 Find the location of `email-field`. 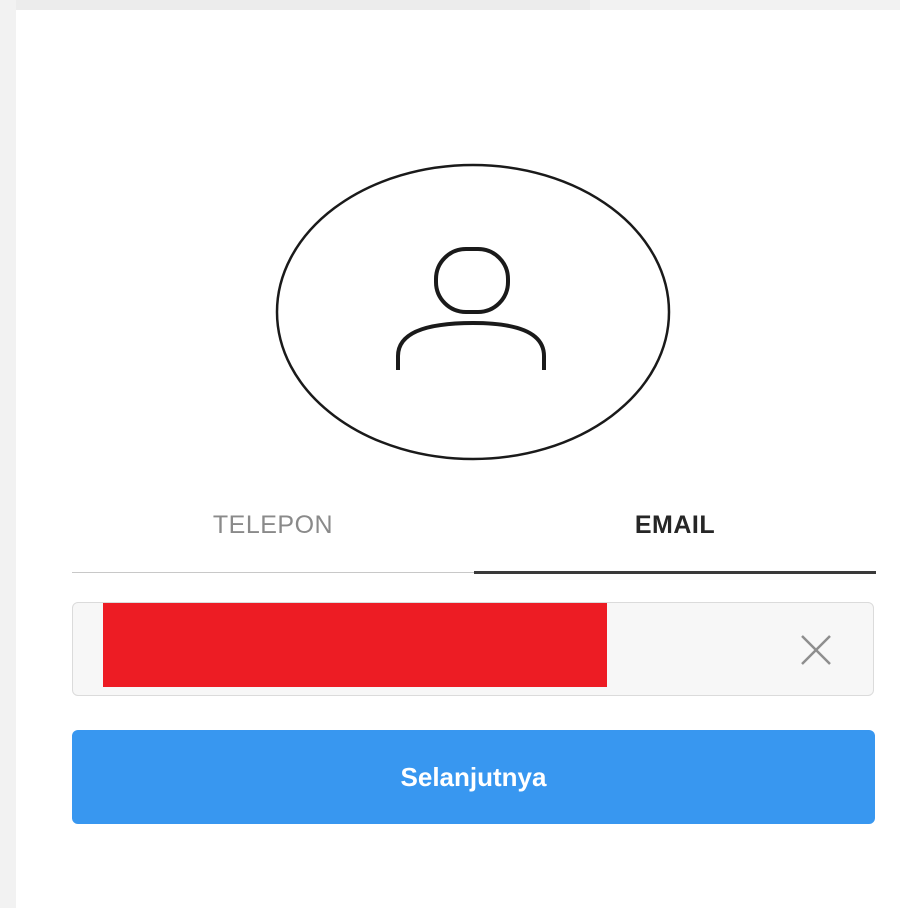

email-field is located at coordinates (473, 649).